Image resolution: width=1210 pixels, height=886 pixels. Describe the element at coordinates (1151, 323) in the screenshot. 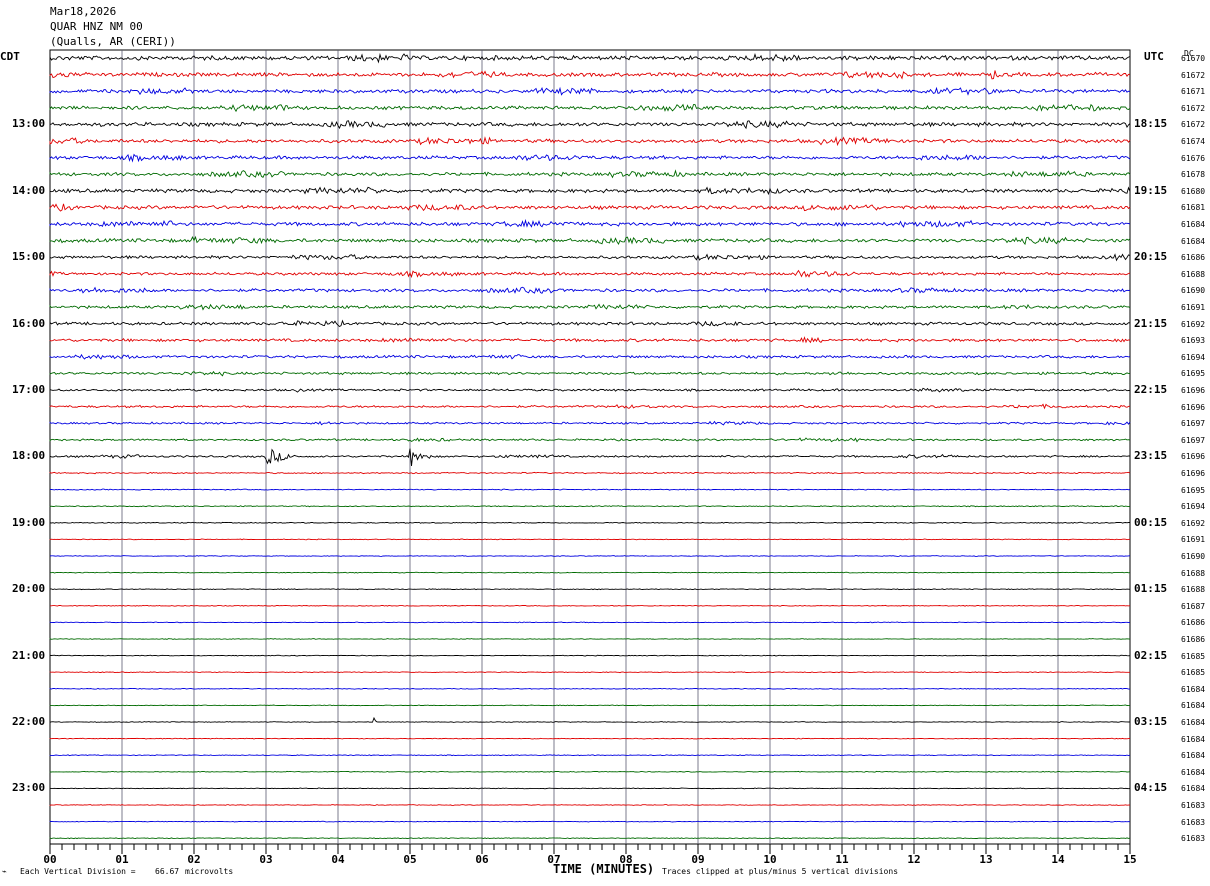

I see `right-hour-label: 21:15` at that location.